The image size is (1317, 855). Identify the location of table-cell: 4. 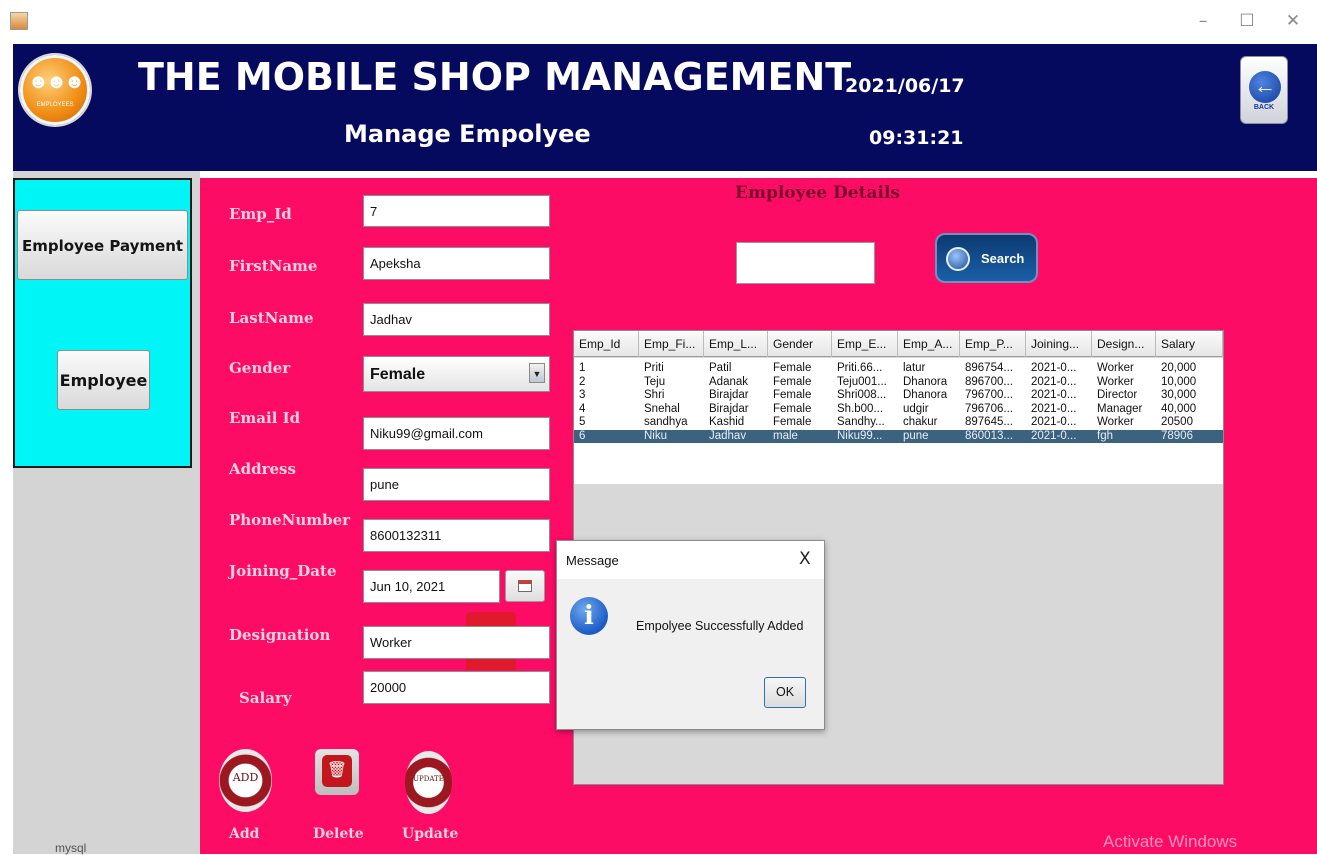
(582, 408).